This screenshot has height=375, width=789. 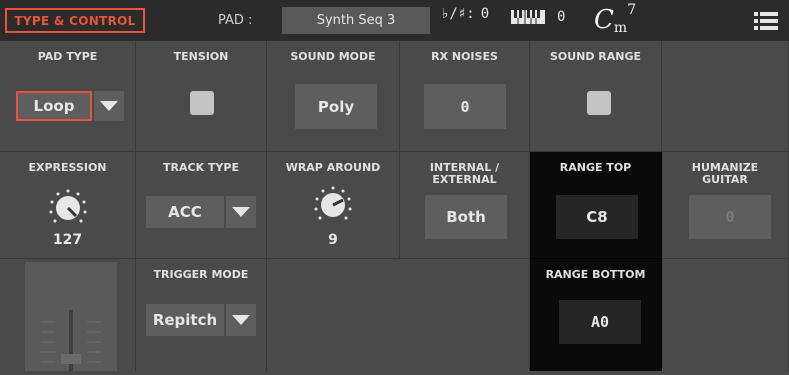 I want to click on transpose-value: 0, so click(x=561, y=17).